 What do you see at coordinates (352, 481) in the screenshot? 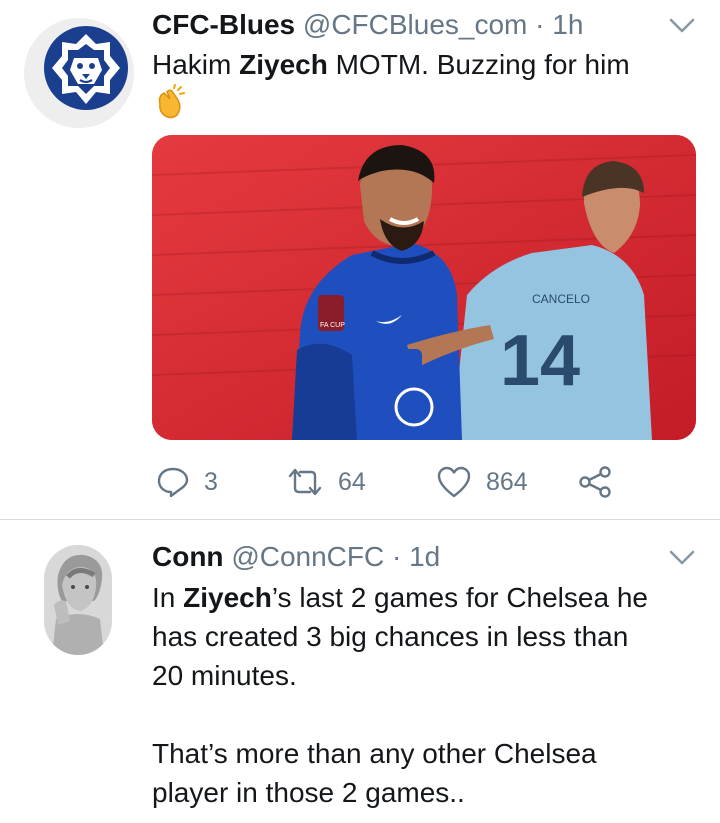
I see `retweet-count: 64` at bounding box center [352, 481].